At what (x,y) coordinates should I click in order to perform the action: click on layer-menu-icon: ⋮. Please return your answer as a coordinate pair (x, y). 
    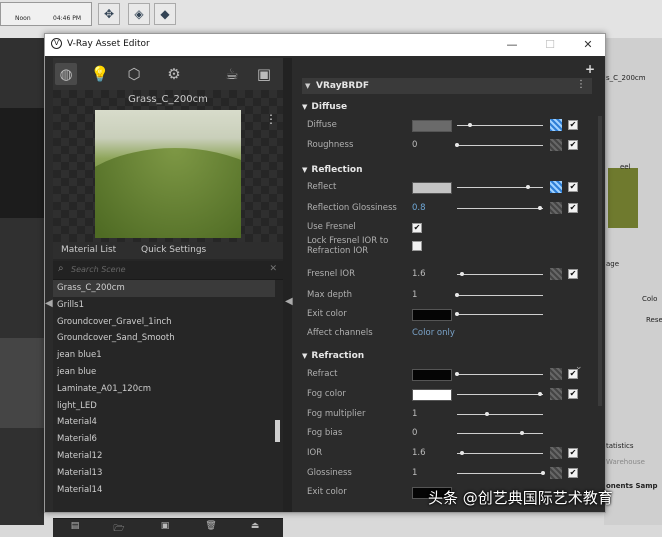
    Looking at the image, I should click on (581, 84).